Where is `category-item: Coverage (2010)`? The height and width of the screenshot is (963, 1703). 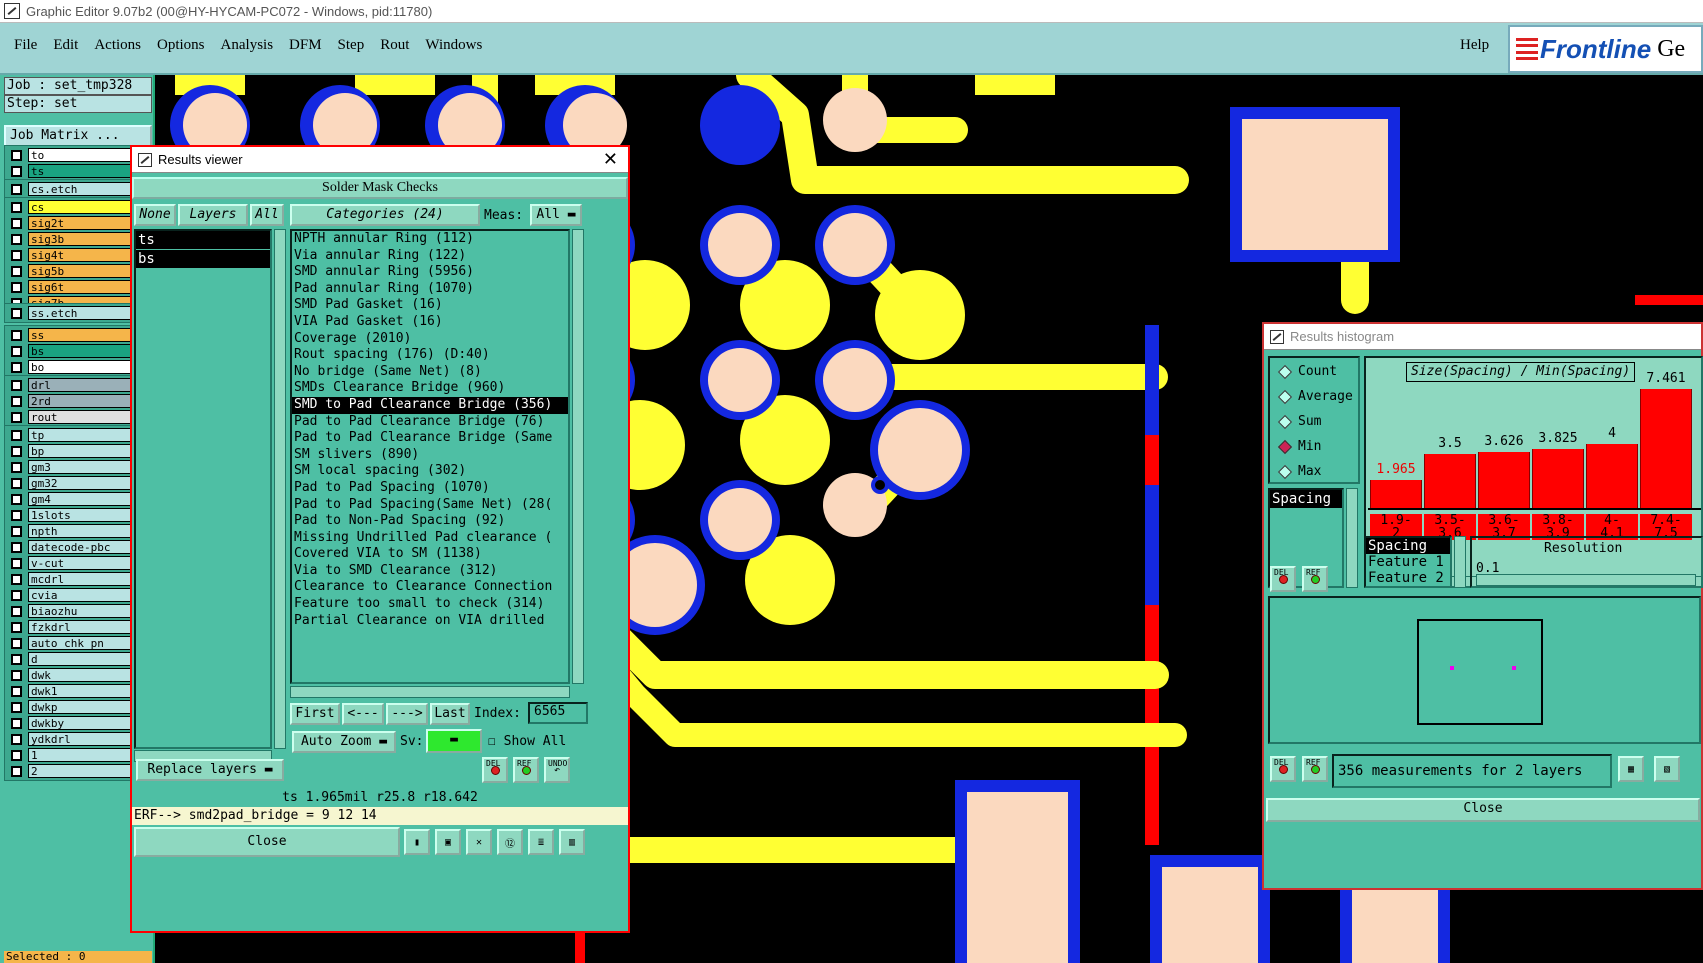 category-item: Coverage (2010) is located at coordinates (430, 339).